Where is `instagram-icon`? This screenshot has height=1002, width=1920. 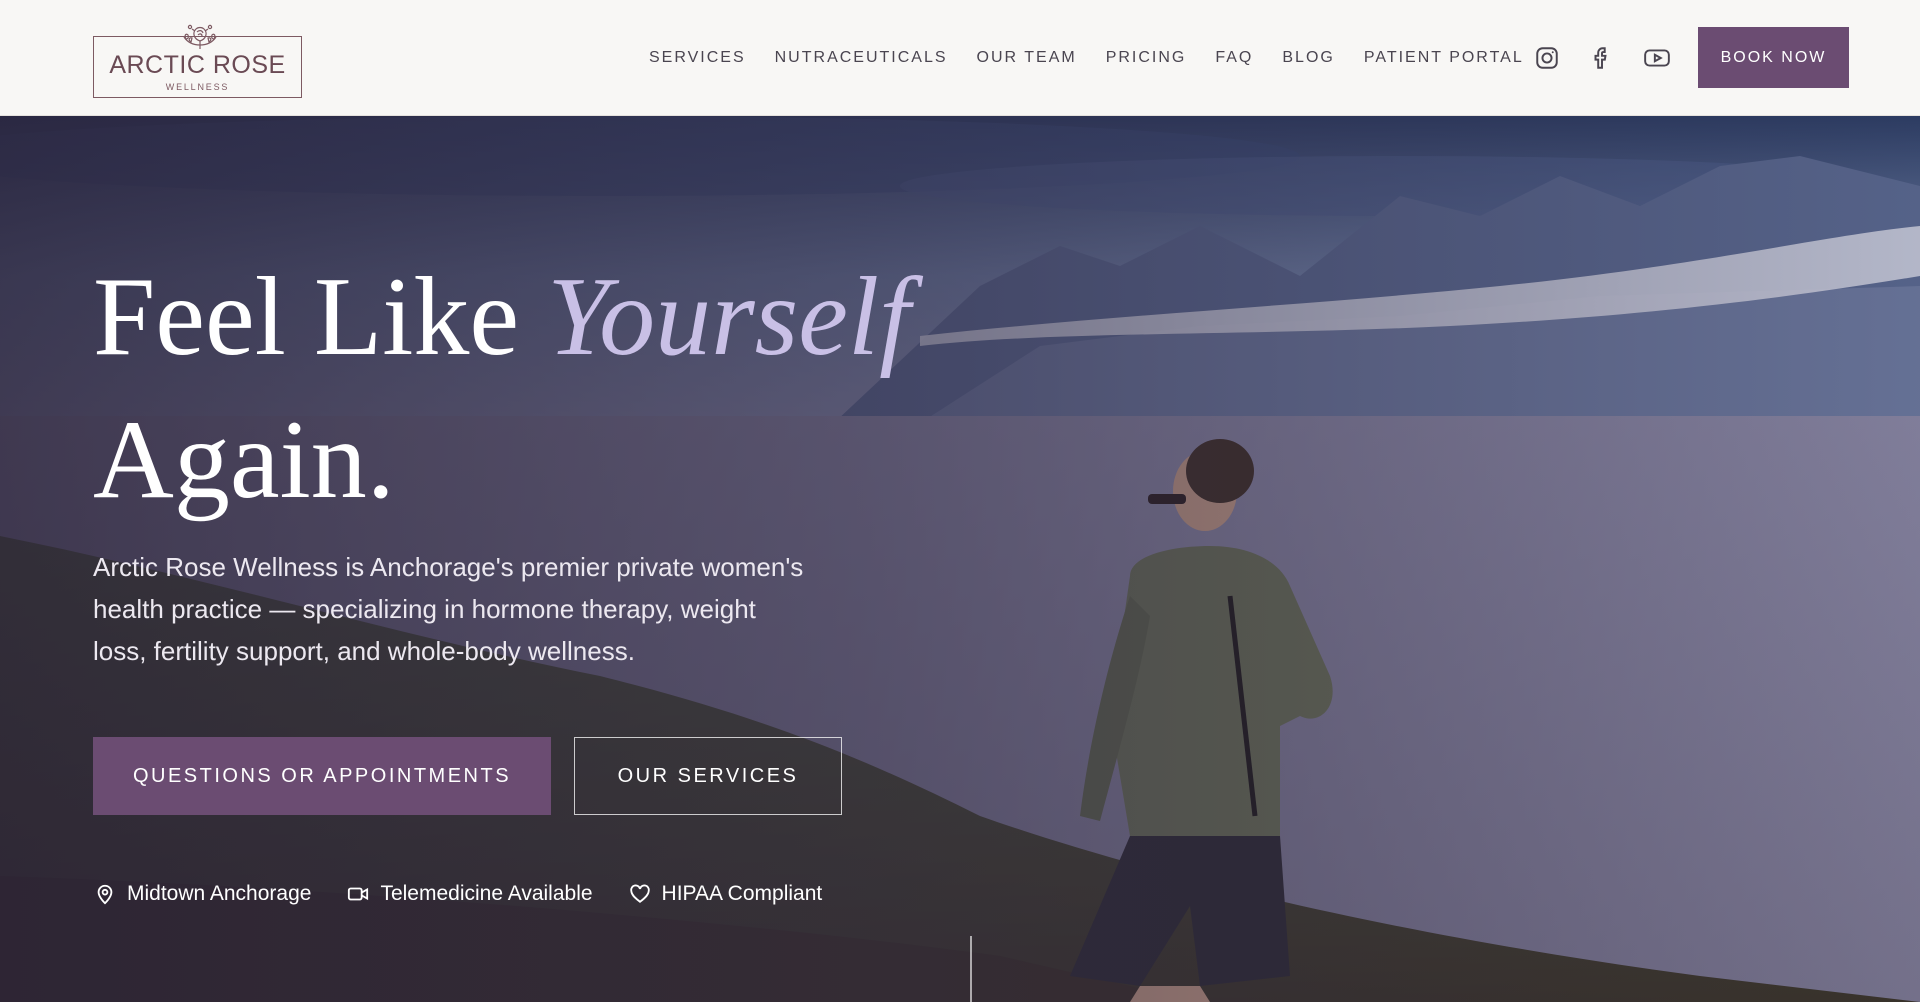 instagram-icon is located at coordinates (1547, 58).